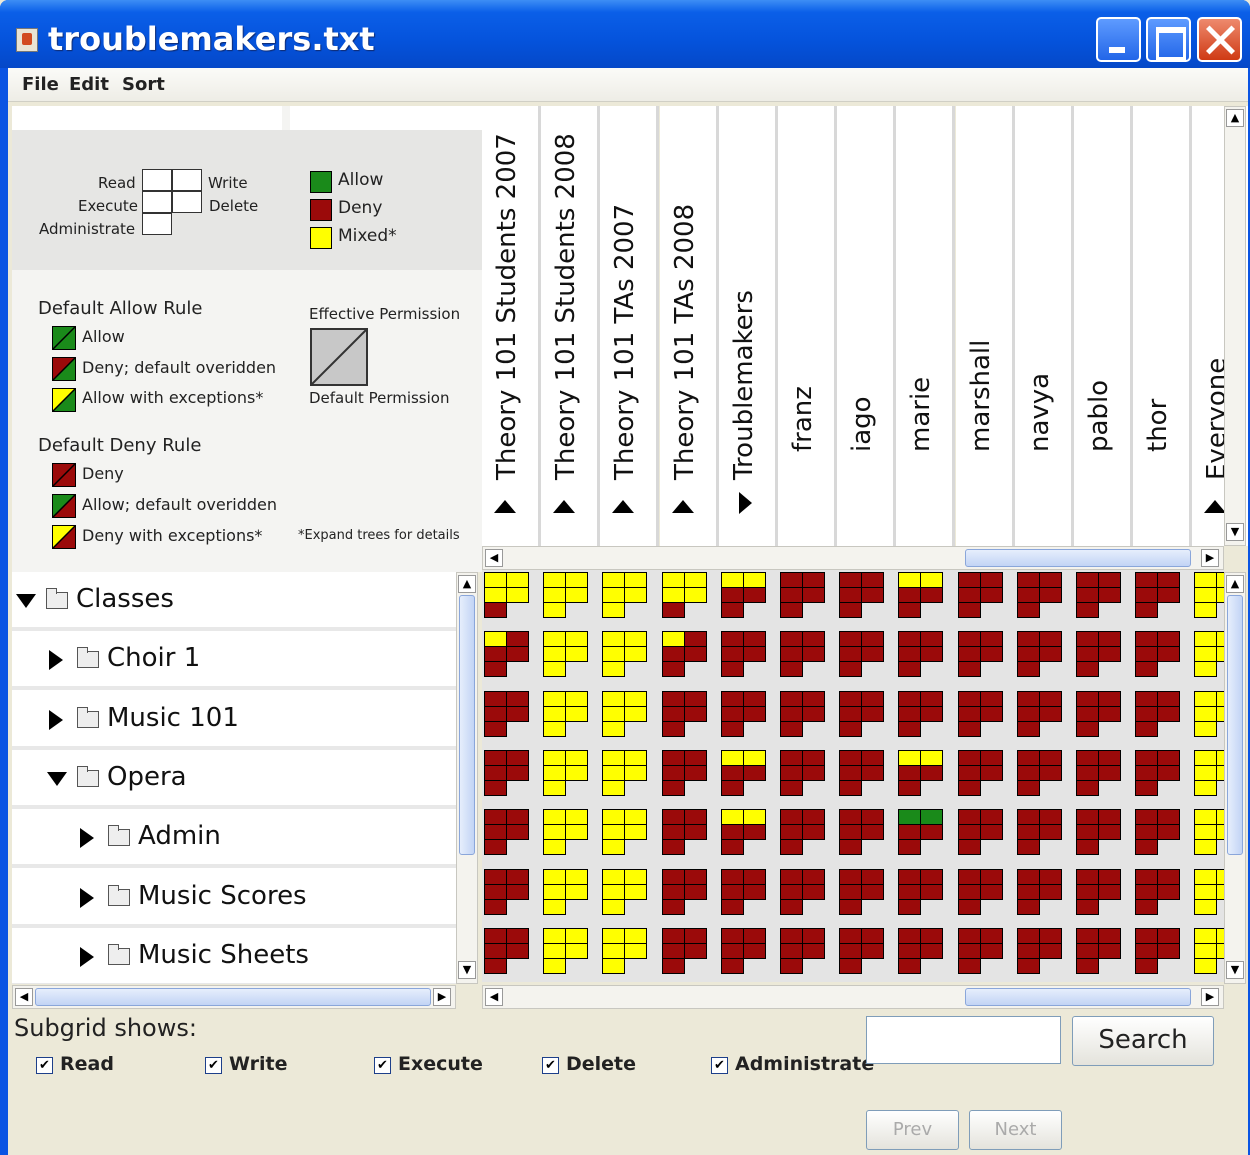 The image size is (1250, 1155). What do you see at coordinates (571, 326) in the screenshot?
I see `column-header: Theory 101 Students 2008` at bounding box center [571, 326].